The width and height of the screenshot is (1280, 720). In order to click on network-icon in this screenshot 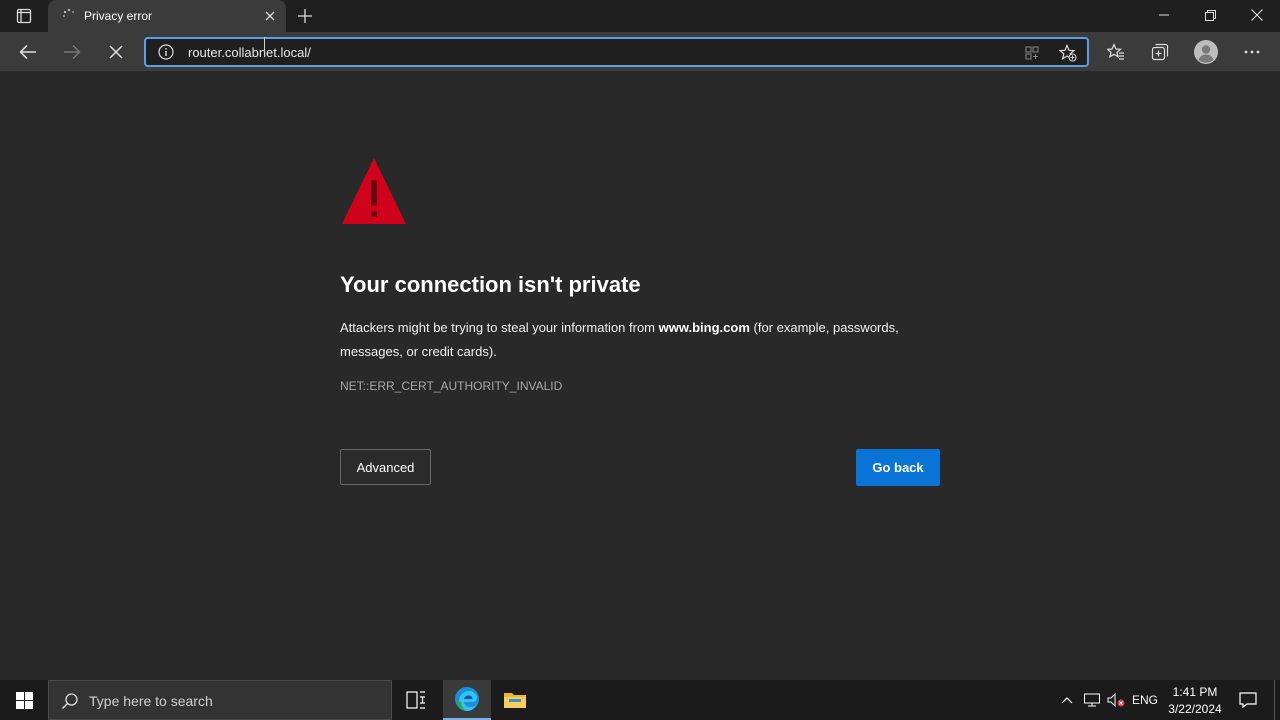, I will do `click(1092, 700)`.